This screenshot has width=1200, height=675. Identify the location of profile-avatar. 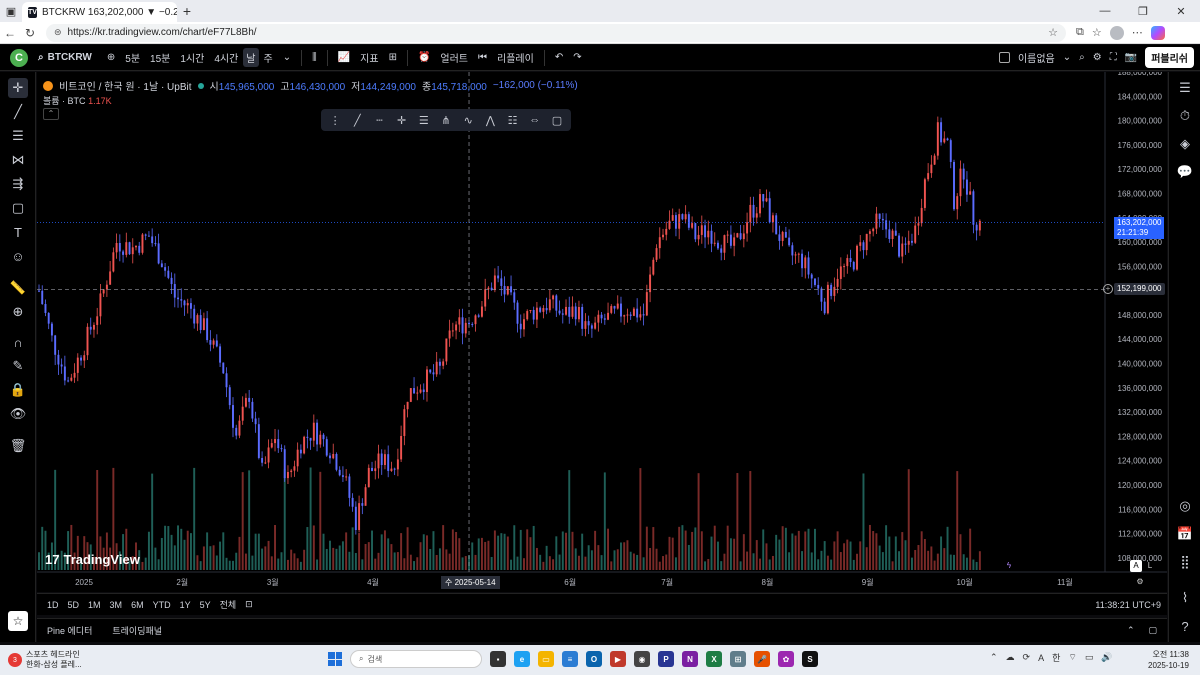
(1116, 32).